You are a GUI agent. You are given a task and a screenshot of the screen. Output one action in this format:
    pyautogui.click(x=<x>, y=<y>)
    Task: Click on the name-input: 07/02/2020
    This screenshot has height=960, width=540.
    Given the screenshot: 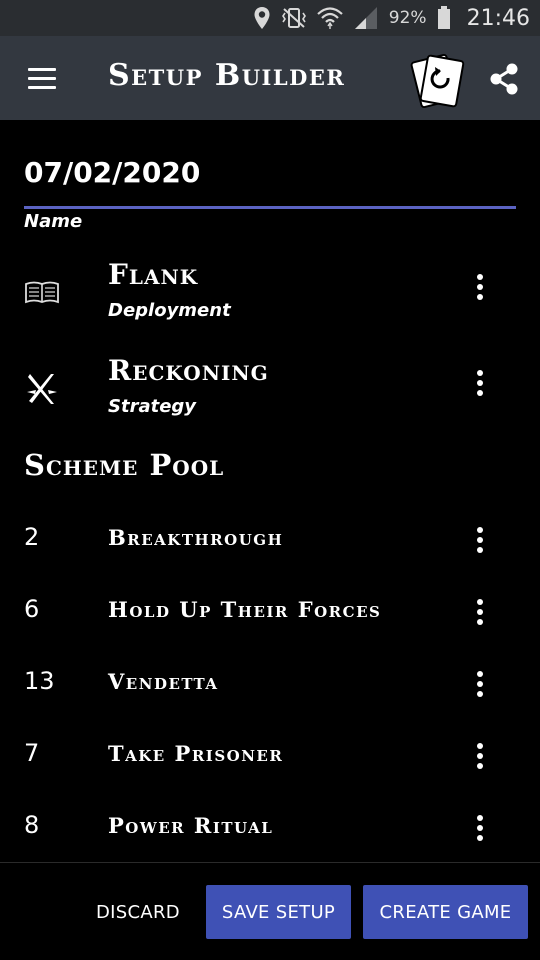 What is the action you would take?
    pyautogui.click(x=112, y=172)
    